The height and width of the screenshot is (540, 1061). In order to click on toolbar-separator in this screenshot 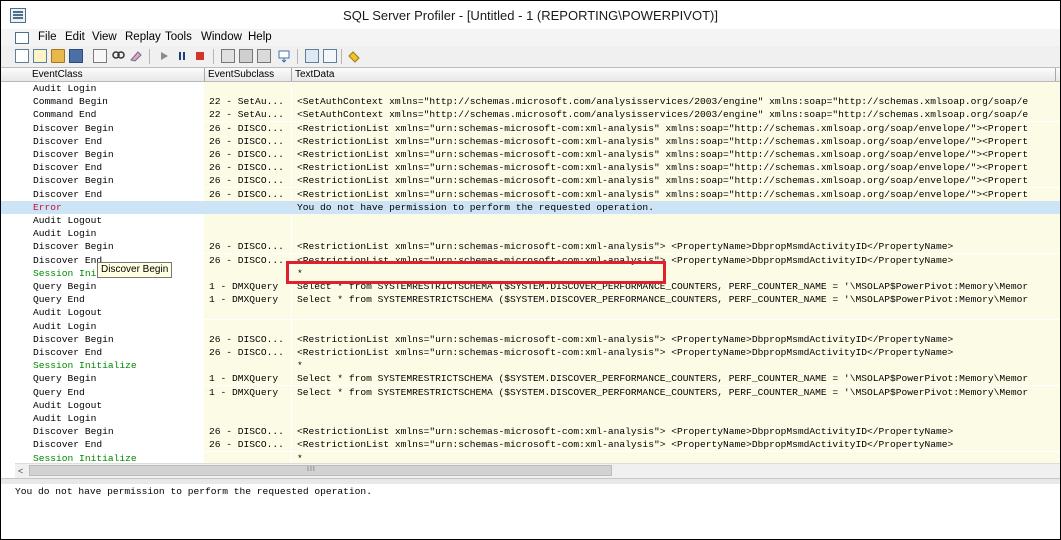, I will do `click(213, 56)`.